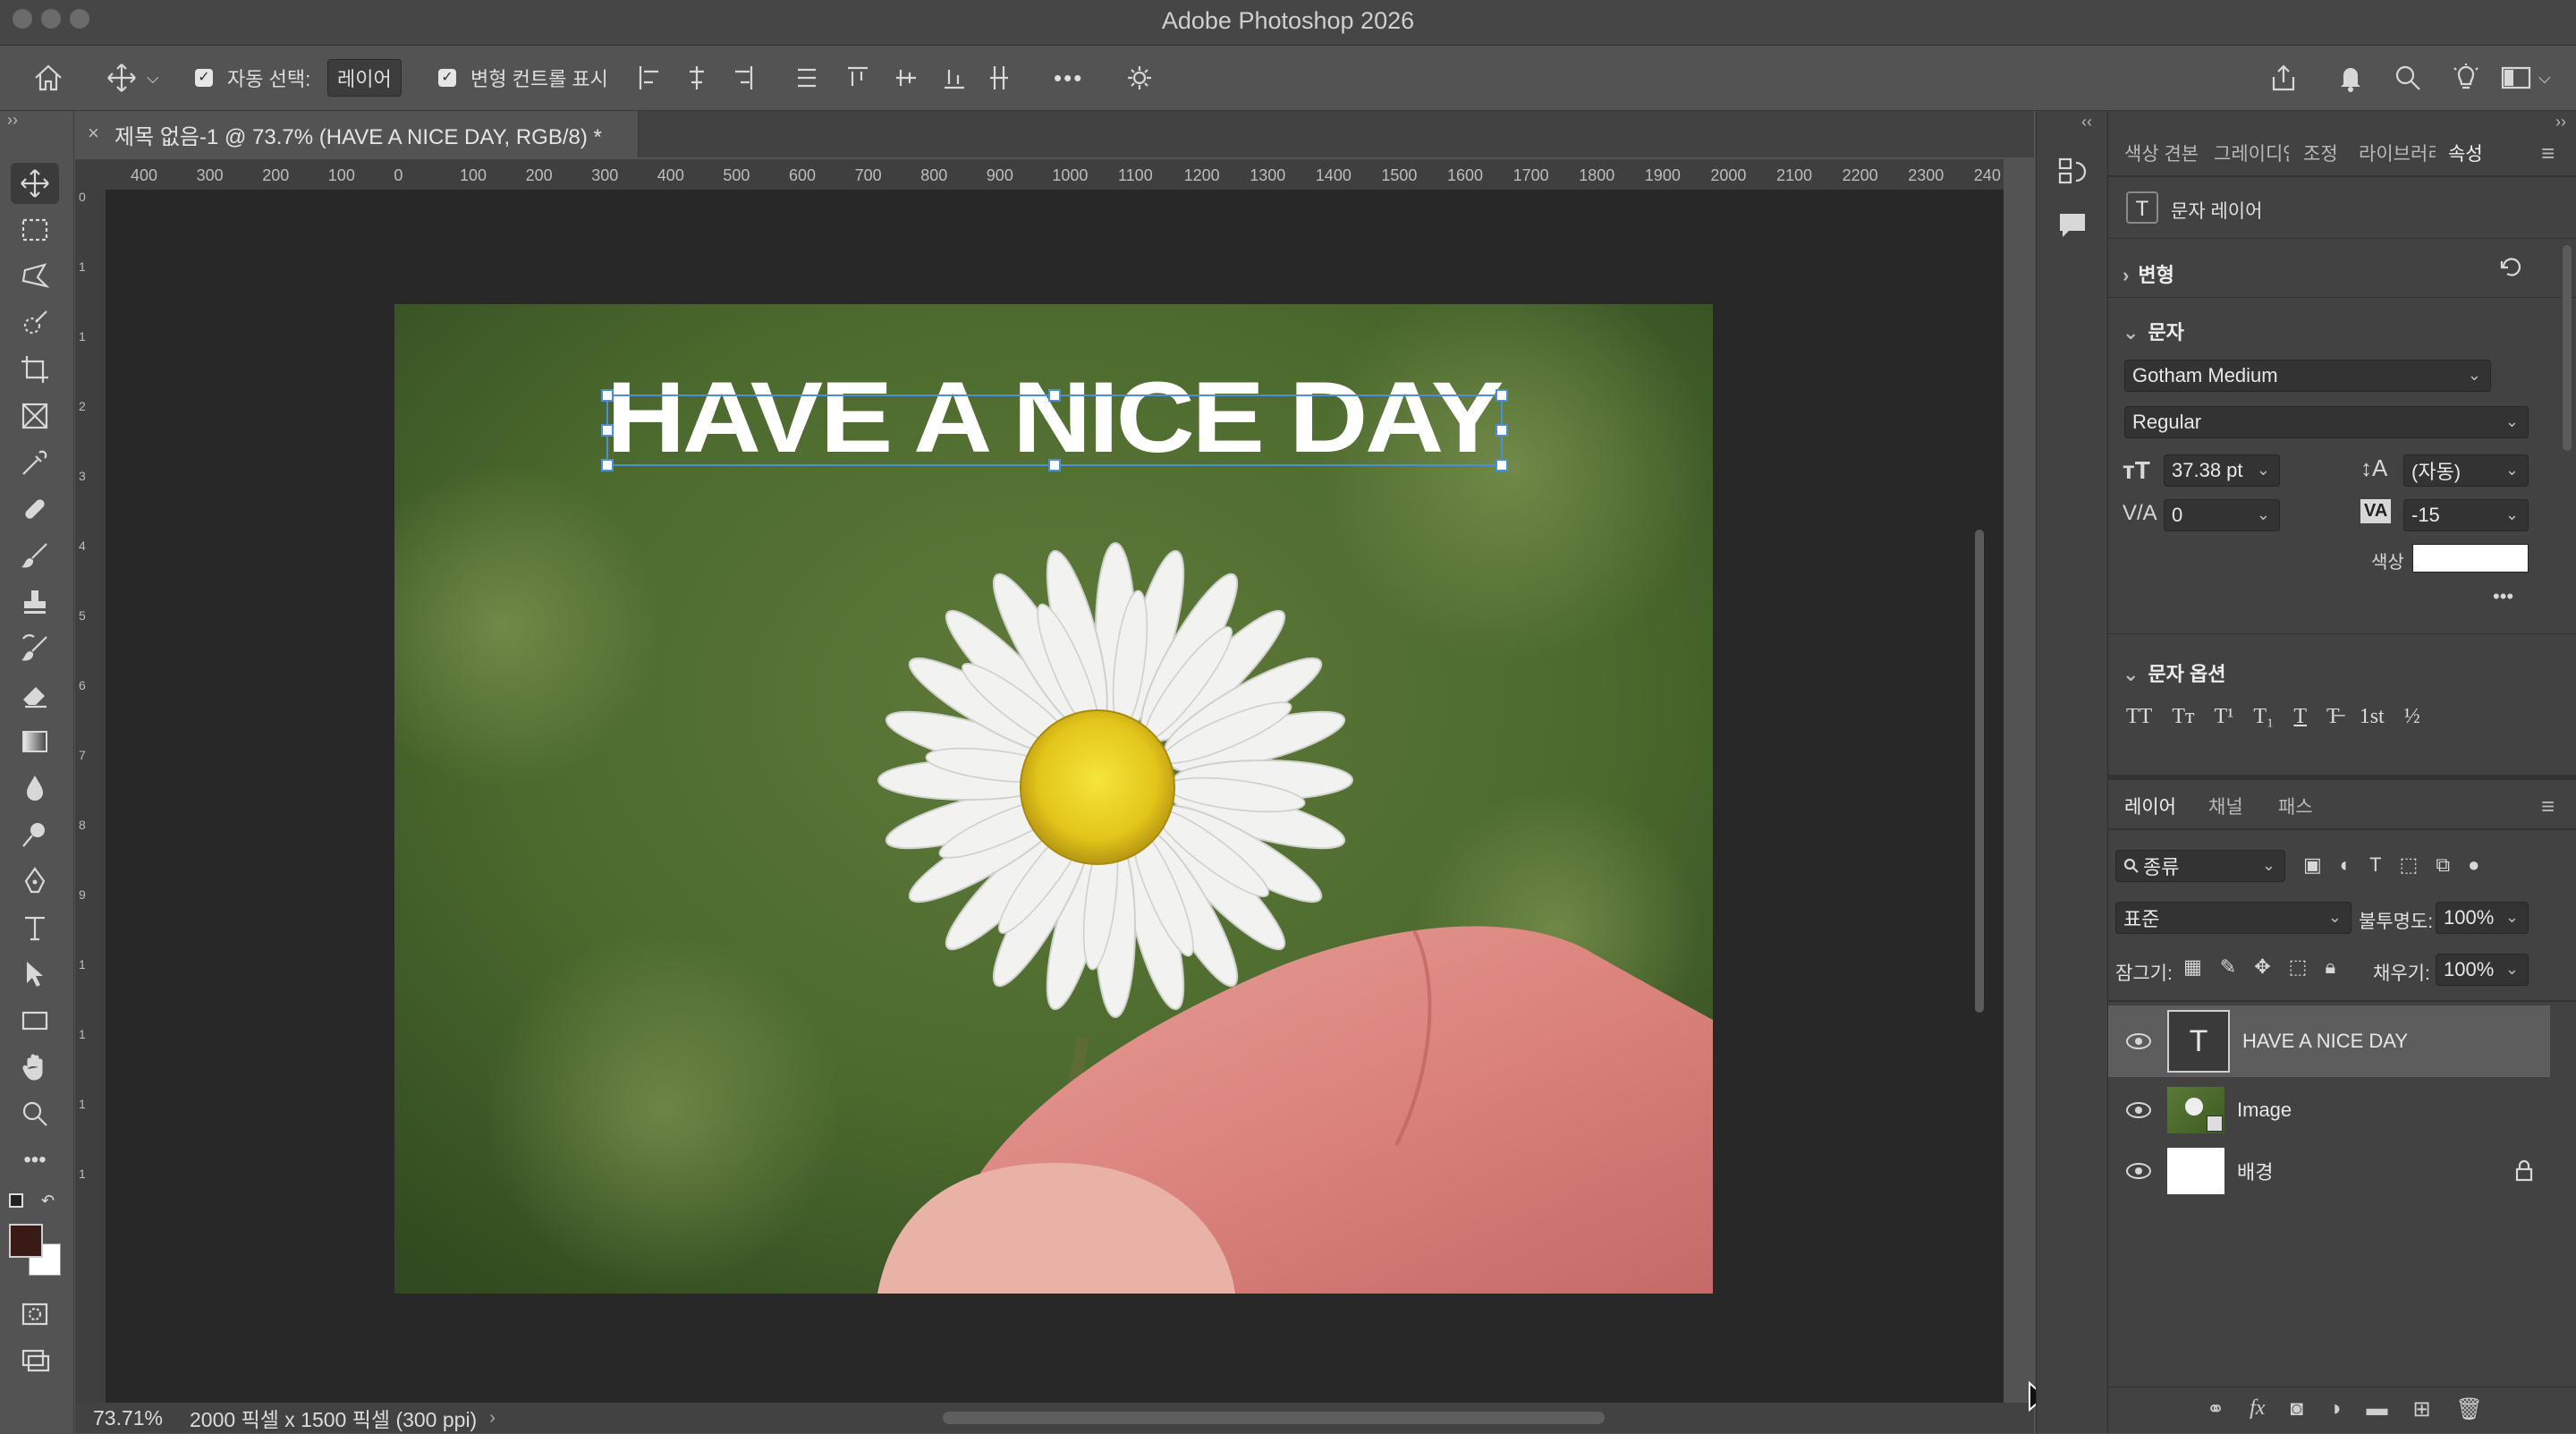  Describe the element at coordinates (35, 648) in the screenshot. I see `history-brush-tool` at that location.